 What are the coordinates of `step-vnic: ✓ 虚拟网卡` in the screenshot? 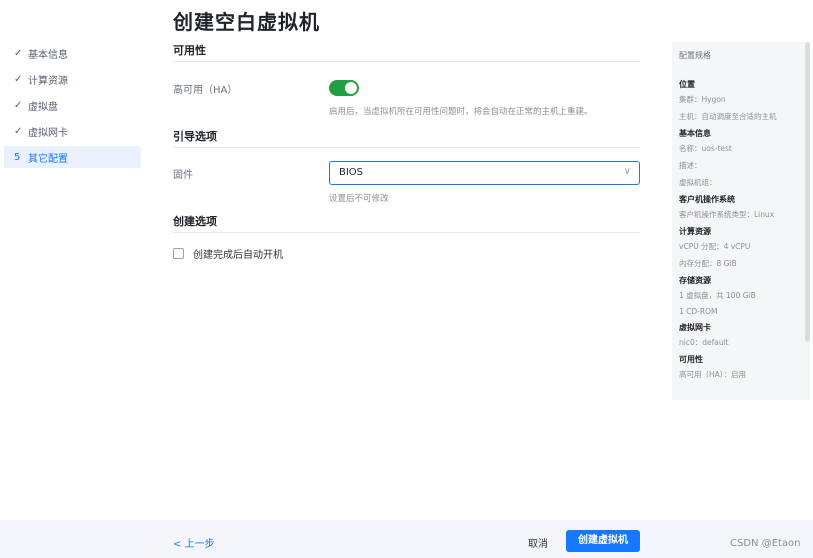 It's located at (72, 131).